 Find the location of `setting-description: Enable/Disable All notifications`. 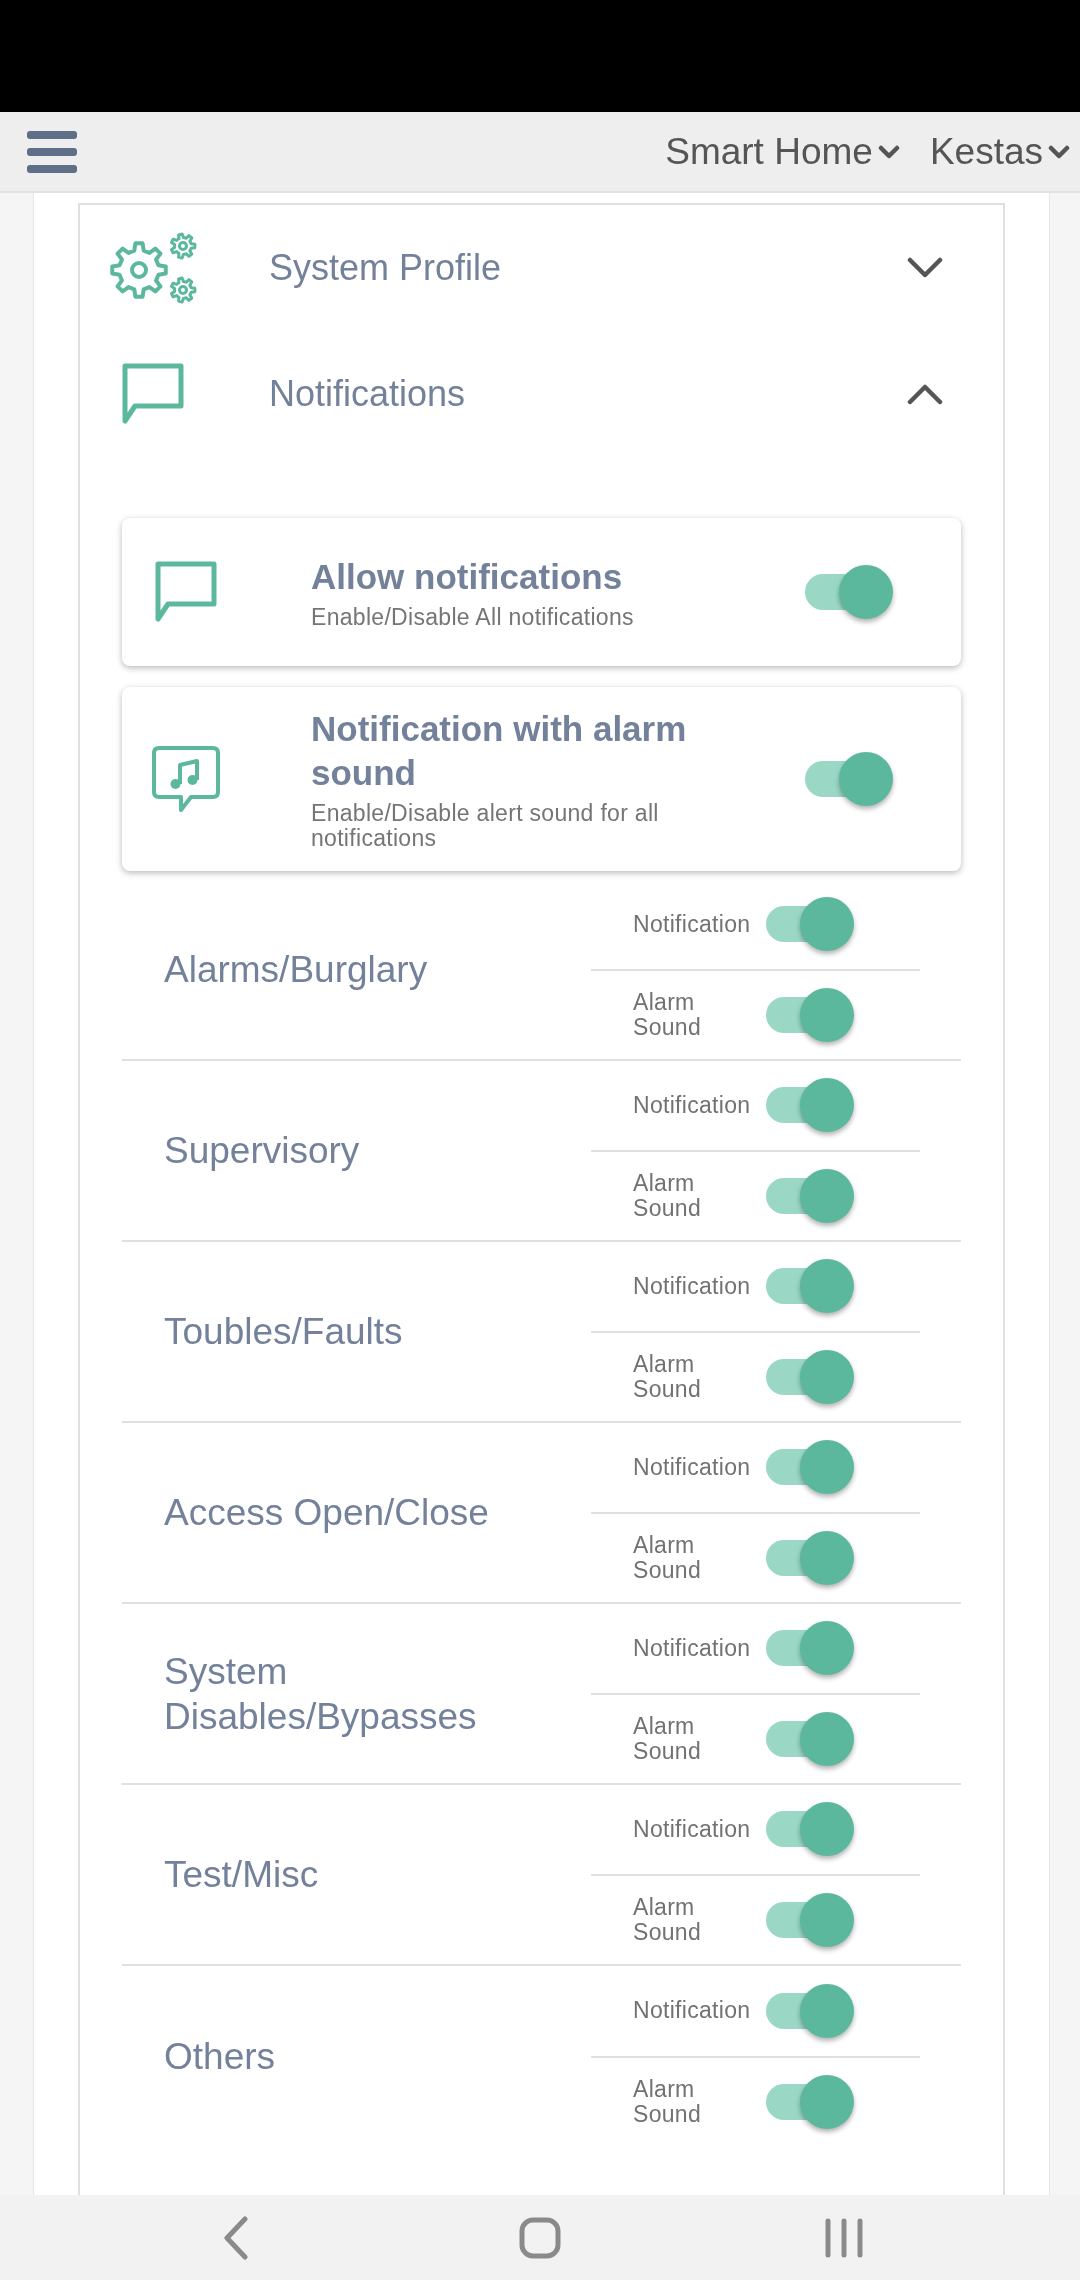

setting-description: Enable/Disable All notifications is located at coordinates (472, 617).